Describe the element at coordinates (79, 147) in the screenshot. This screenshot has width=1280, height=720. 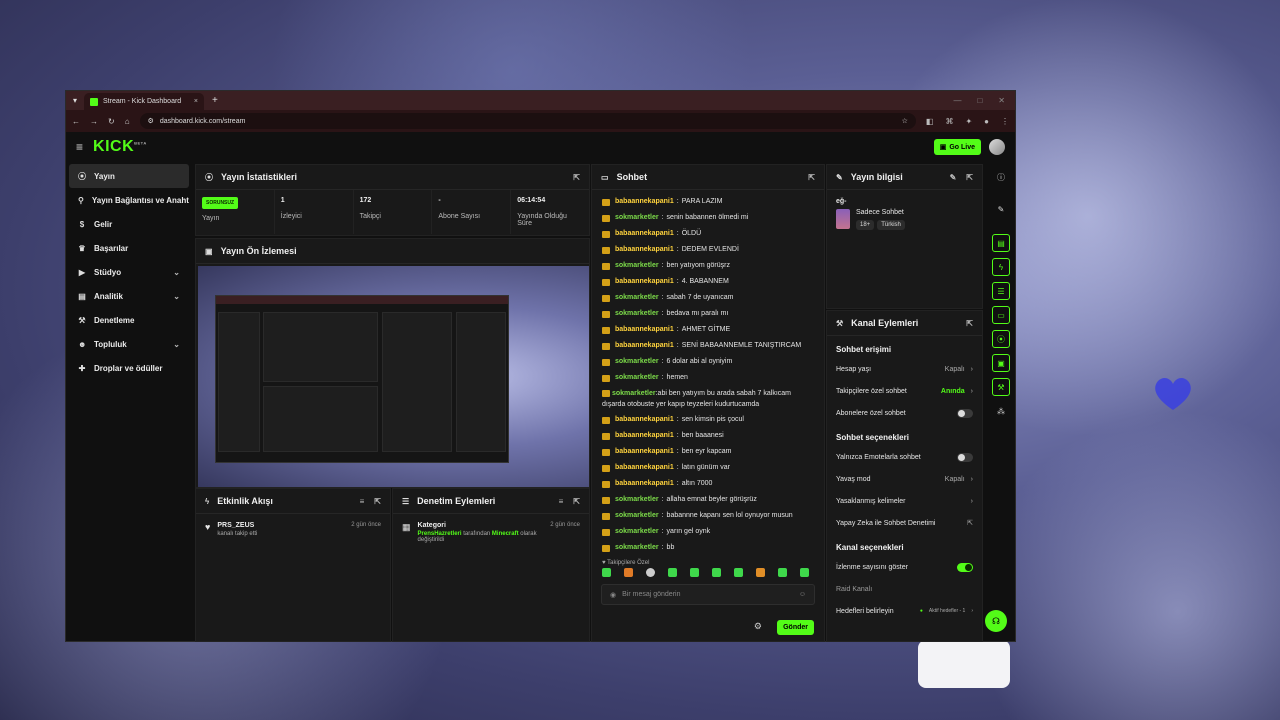
I see `hamburger-menu-icon: ≡` at that location.